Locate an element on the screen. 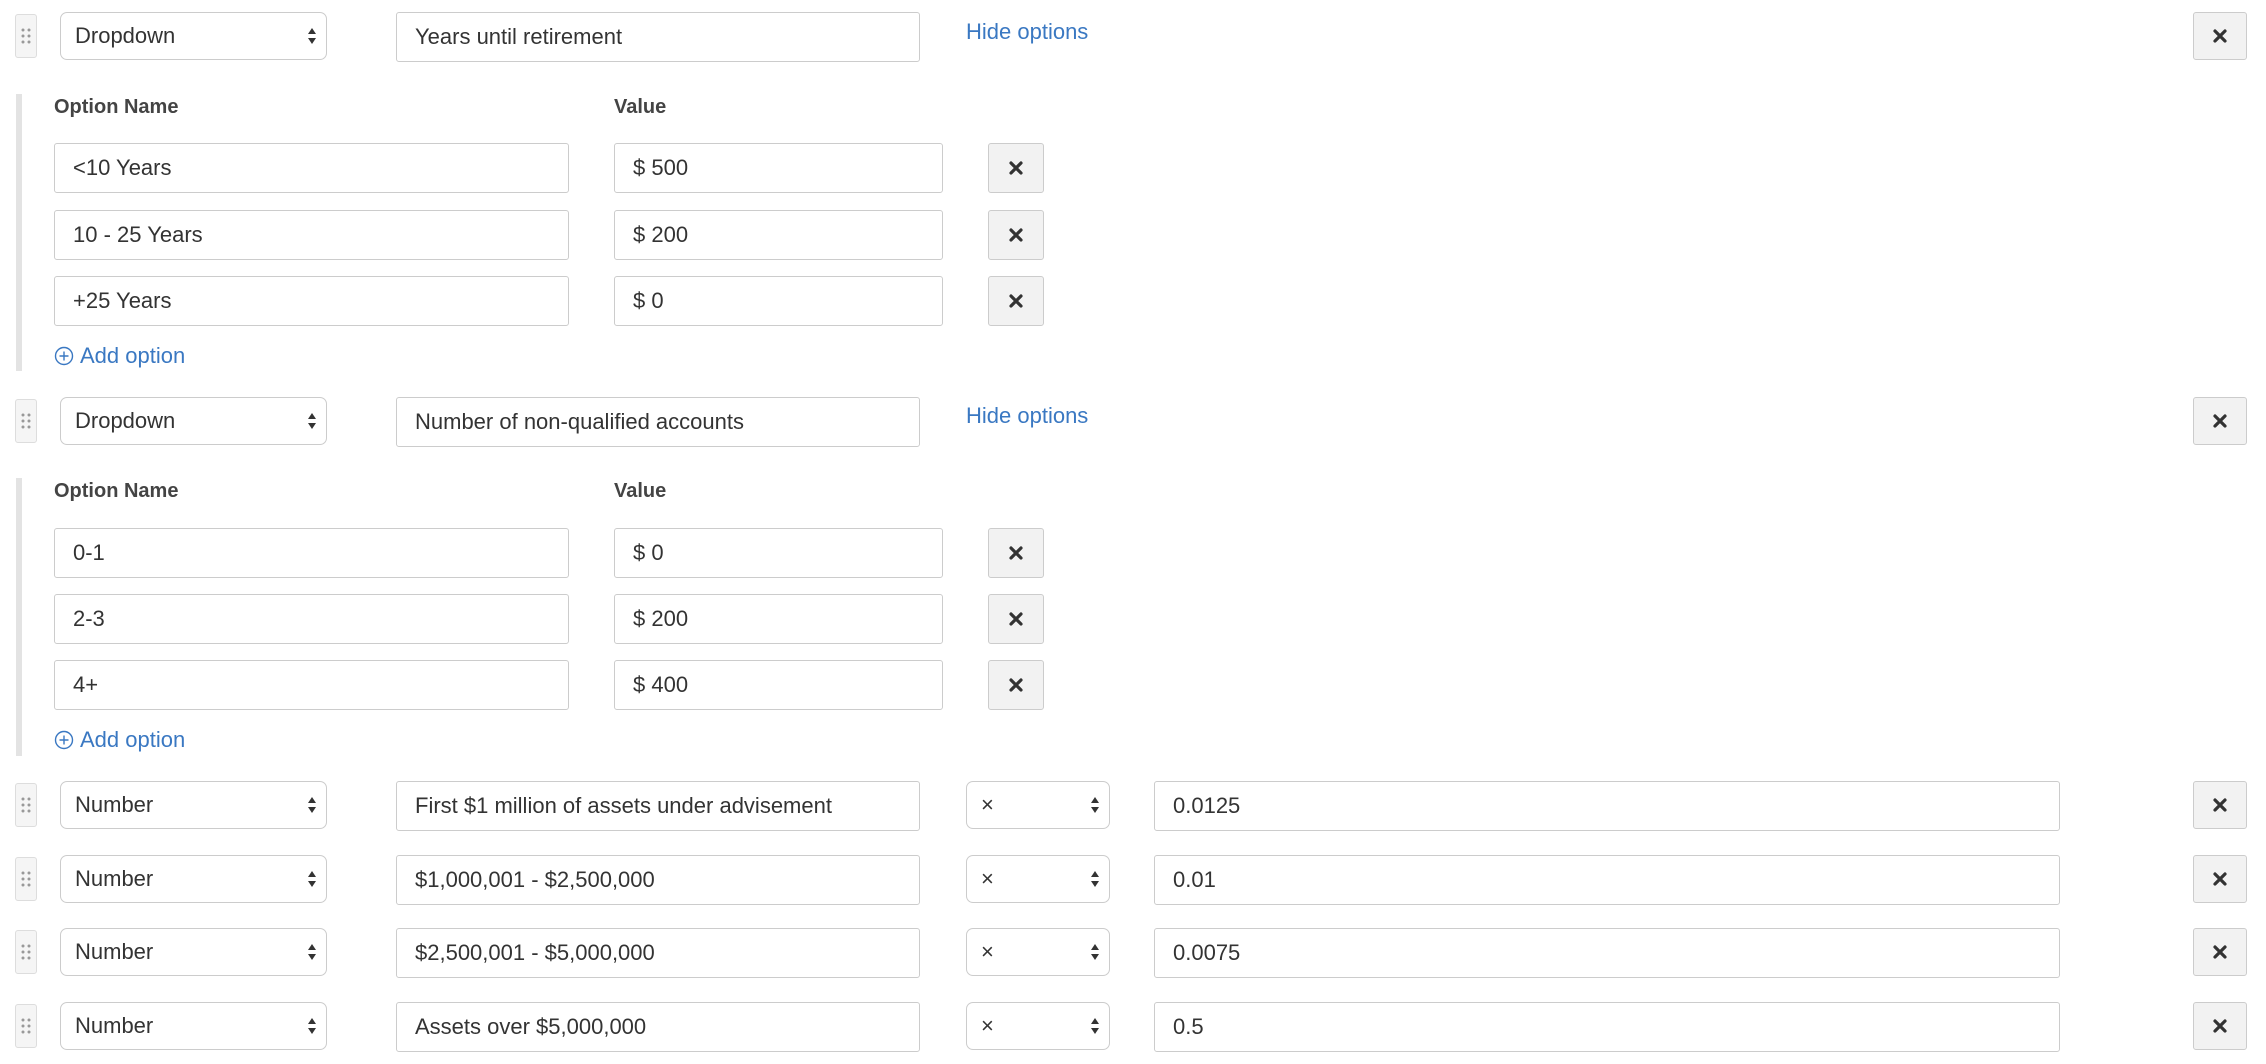  field-label-input: $2,500,001 - $5,000,000 is located at coordinates (658, 953).